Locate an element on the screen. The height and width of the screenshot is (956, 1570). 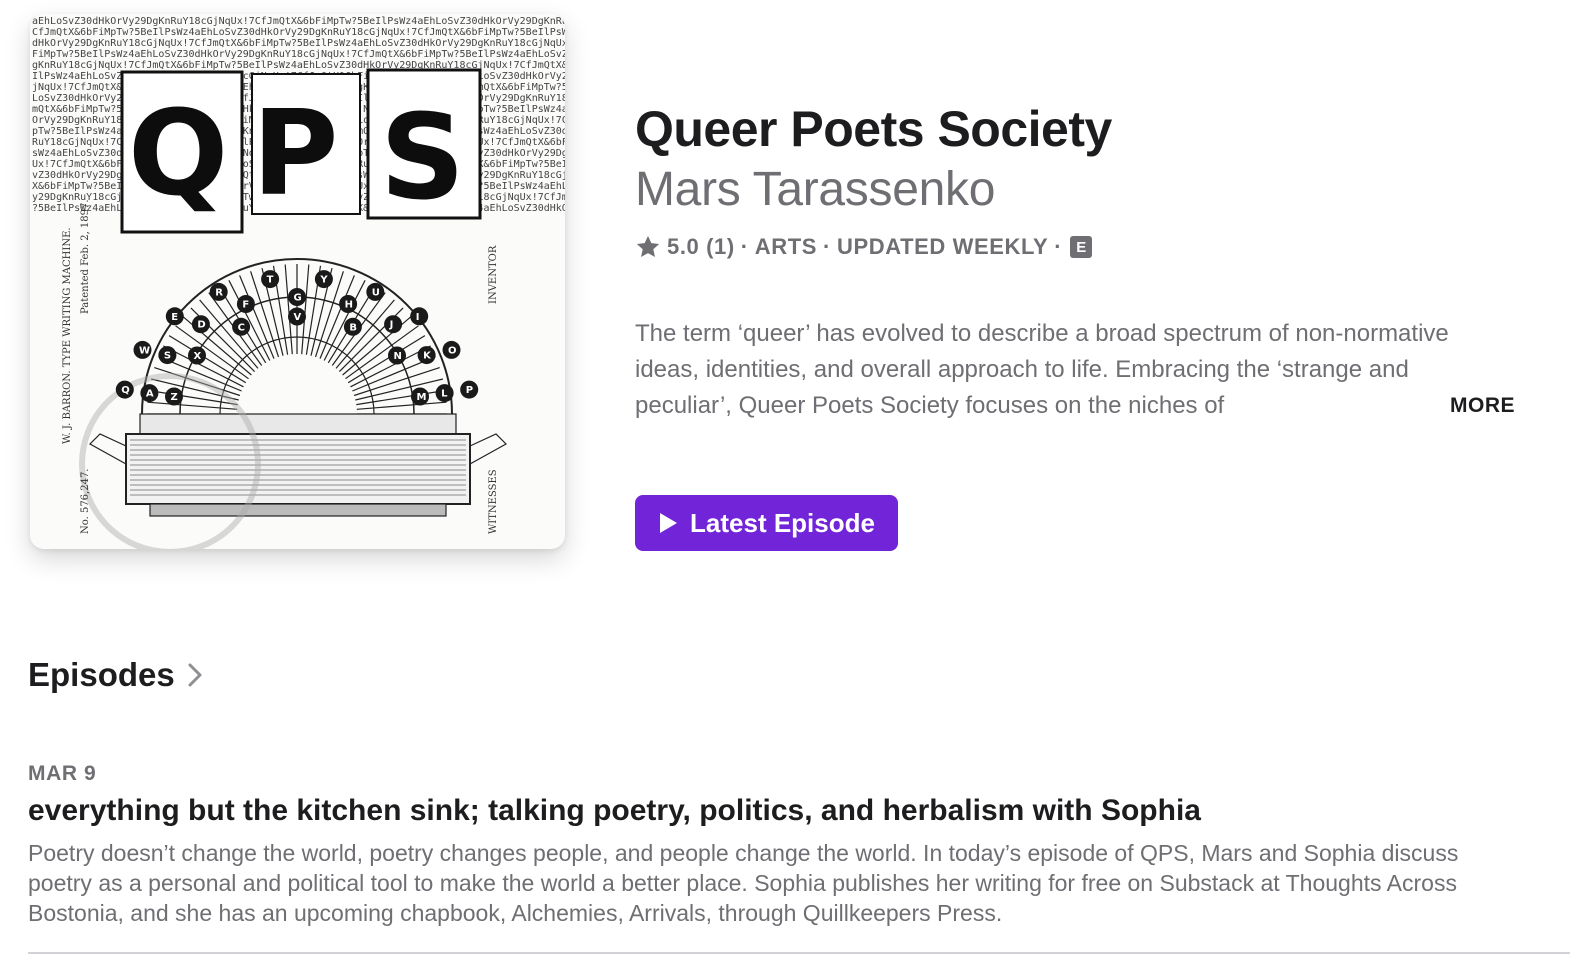
podcast-meta: 5.0 (1) · ARTS · UPDATED WEEKLY · E is located at coordinates (864, 247).